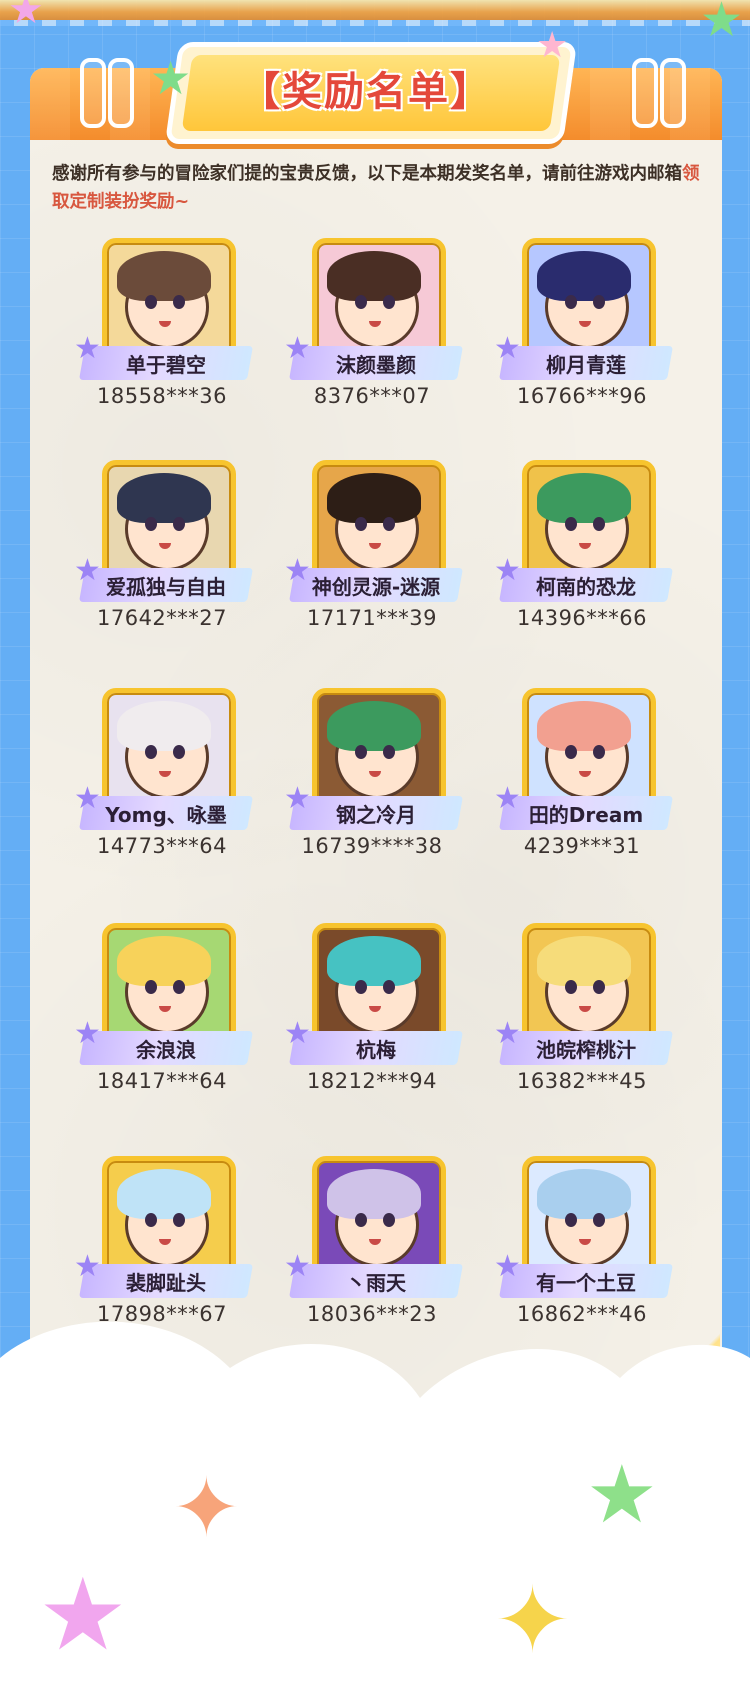 The width and height of the screenshot is (750, 1693). Describe the element at coordinates (157, 1023) in the screenshot. I see `winner-card: ★ 余浪浪 18417***64` at that location.